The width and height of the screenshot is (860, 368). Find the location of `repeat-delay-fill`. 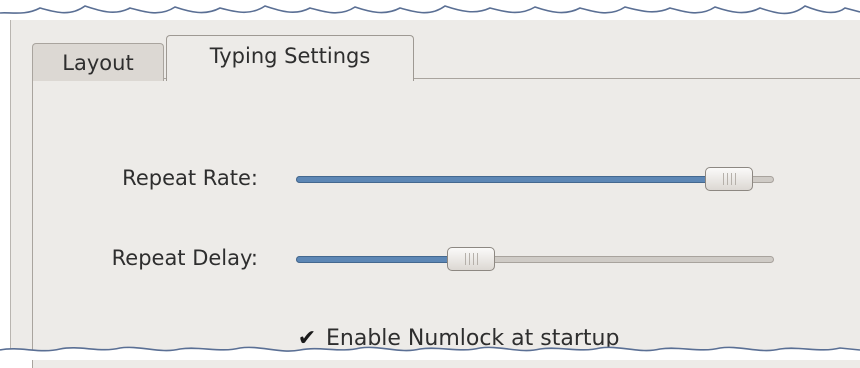

repeat-delay-fill is located at coordinates (383, 259).